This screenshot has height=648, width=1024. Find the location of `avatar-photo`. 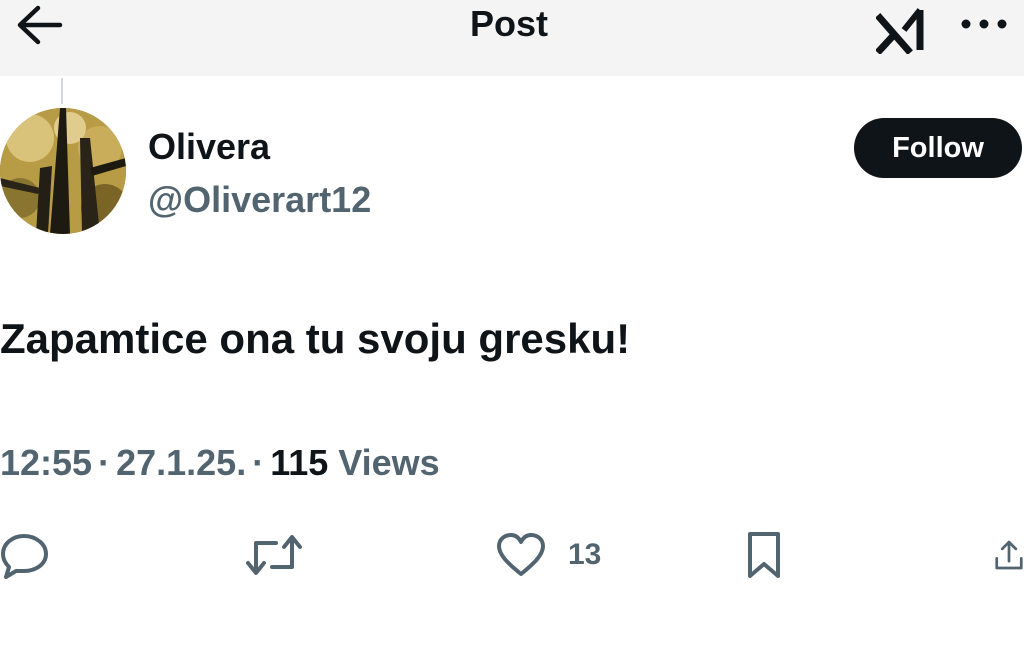

avatar-photo is located at coordinates (63, 171).